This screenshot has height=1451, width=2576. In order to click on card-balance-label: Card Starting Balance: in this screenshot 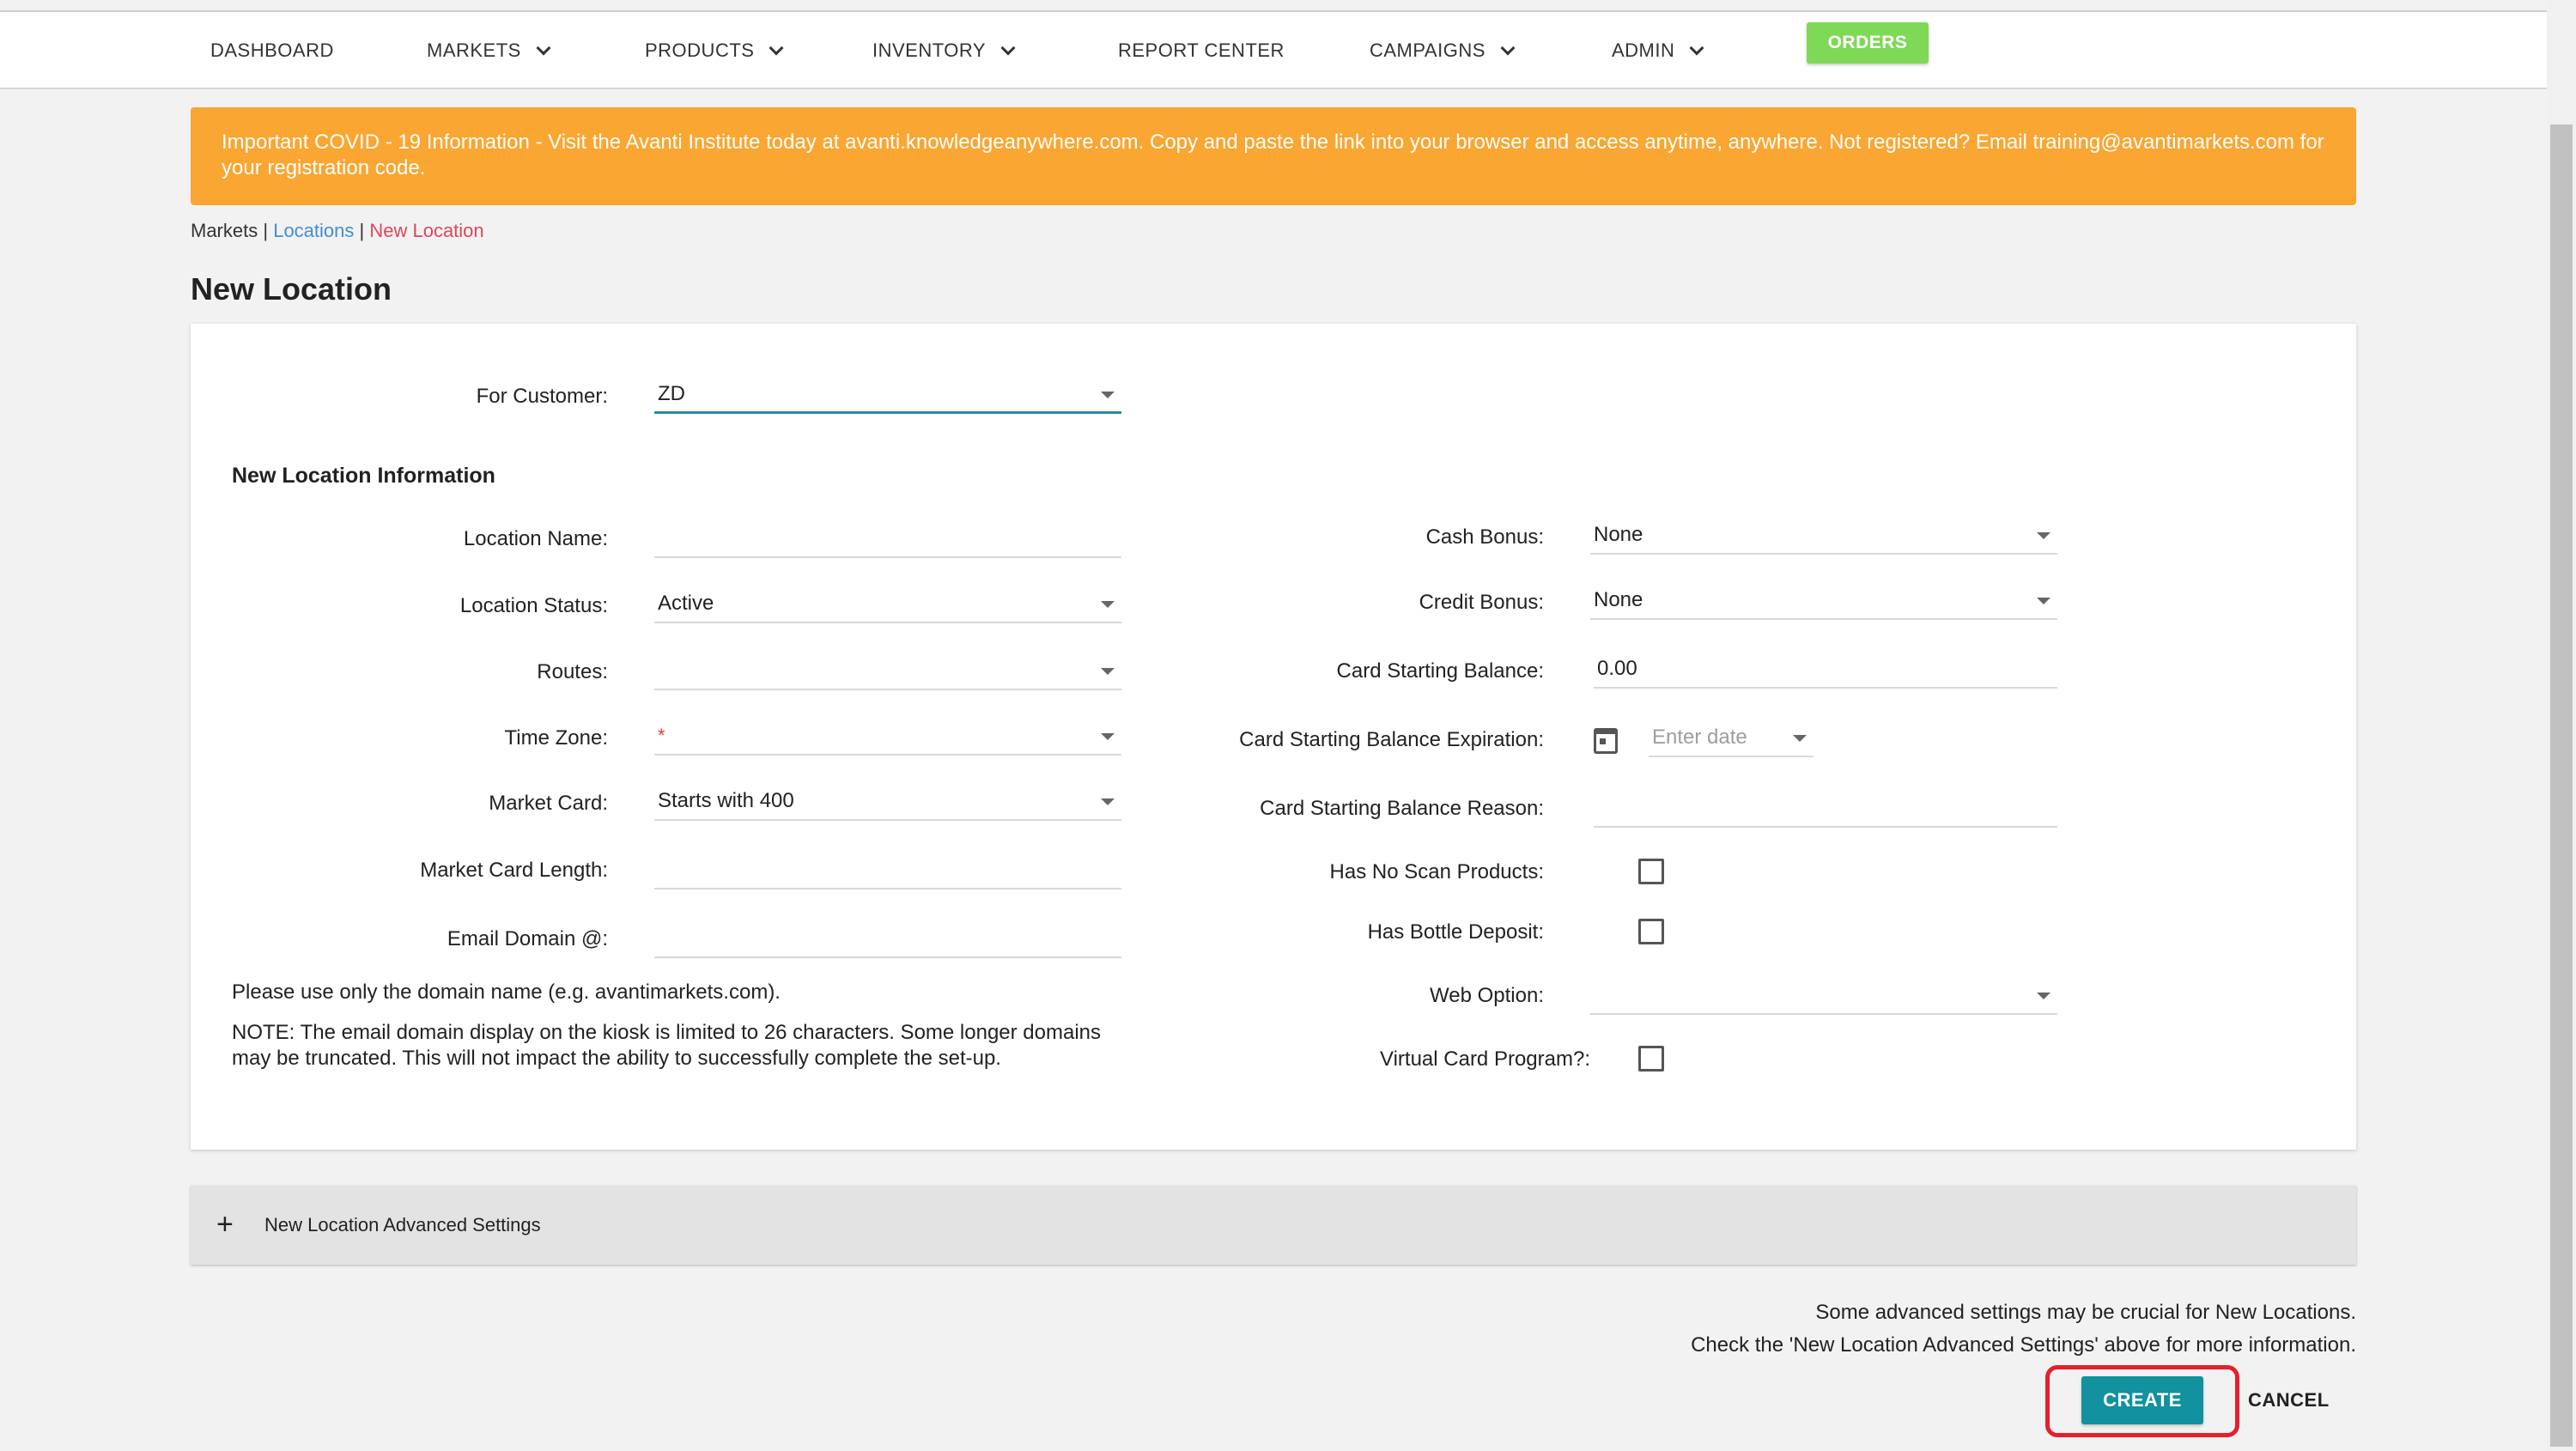, I will do `click(1440, 671)`.